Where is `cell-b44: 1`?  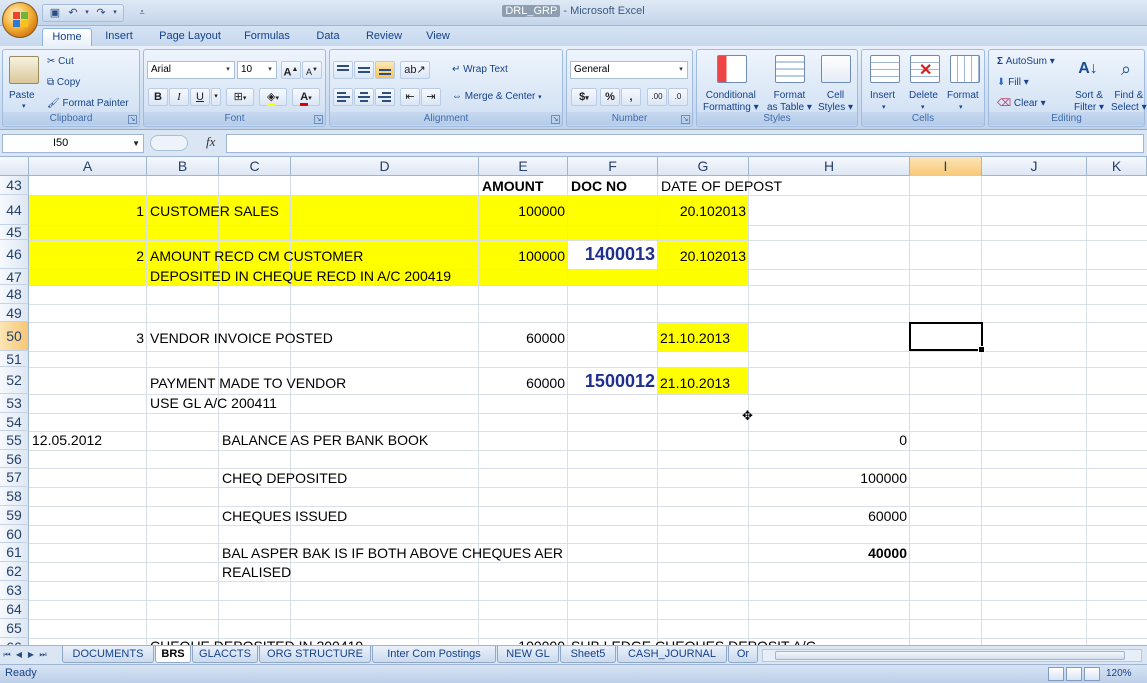
cell-b44: 1 is located at coordinates (137, 211).